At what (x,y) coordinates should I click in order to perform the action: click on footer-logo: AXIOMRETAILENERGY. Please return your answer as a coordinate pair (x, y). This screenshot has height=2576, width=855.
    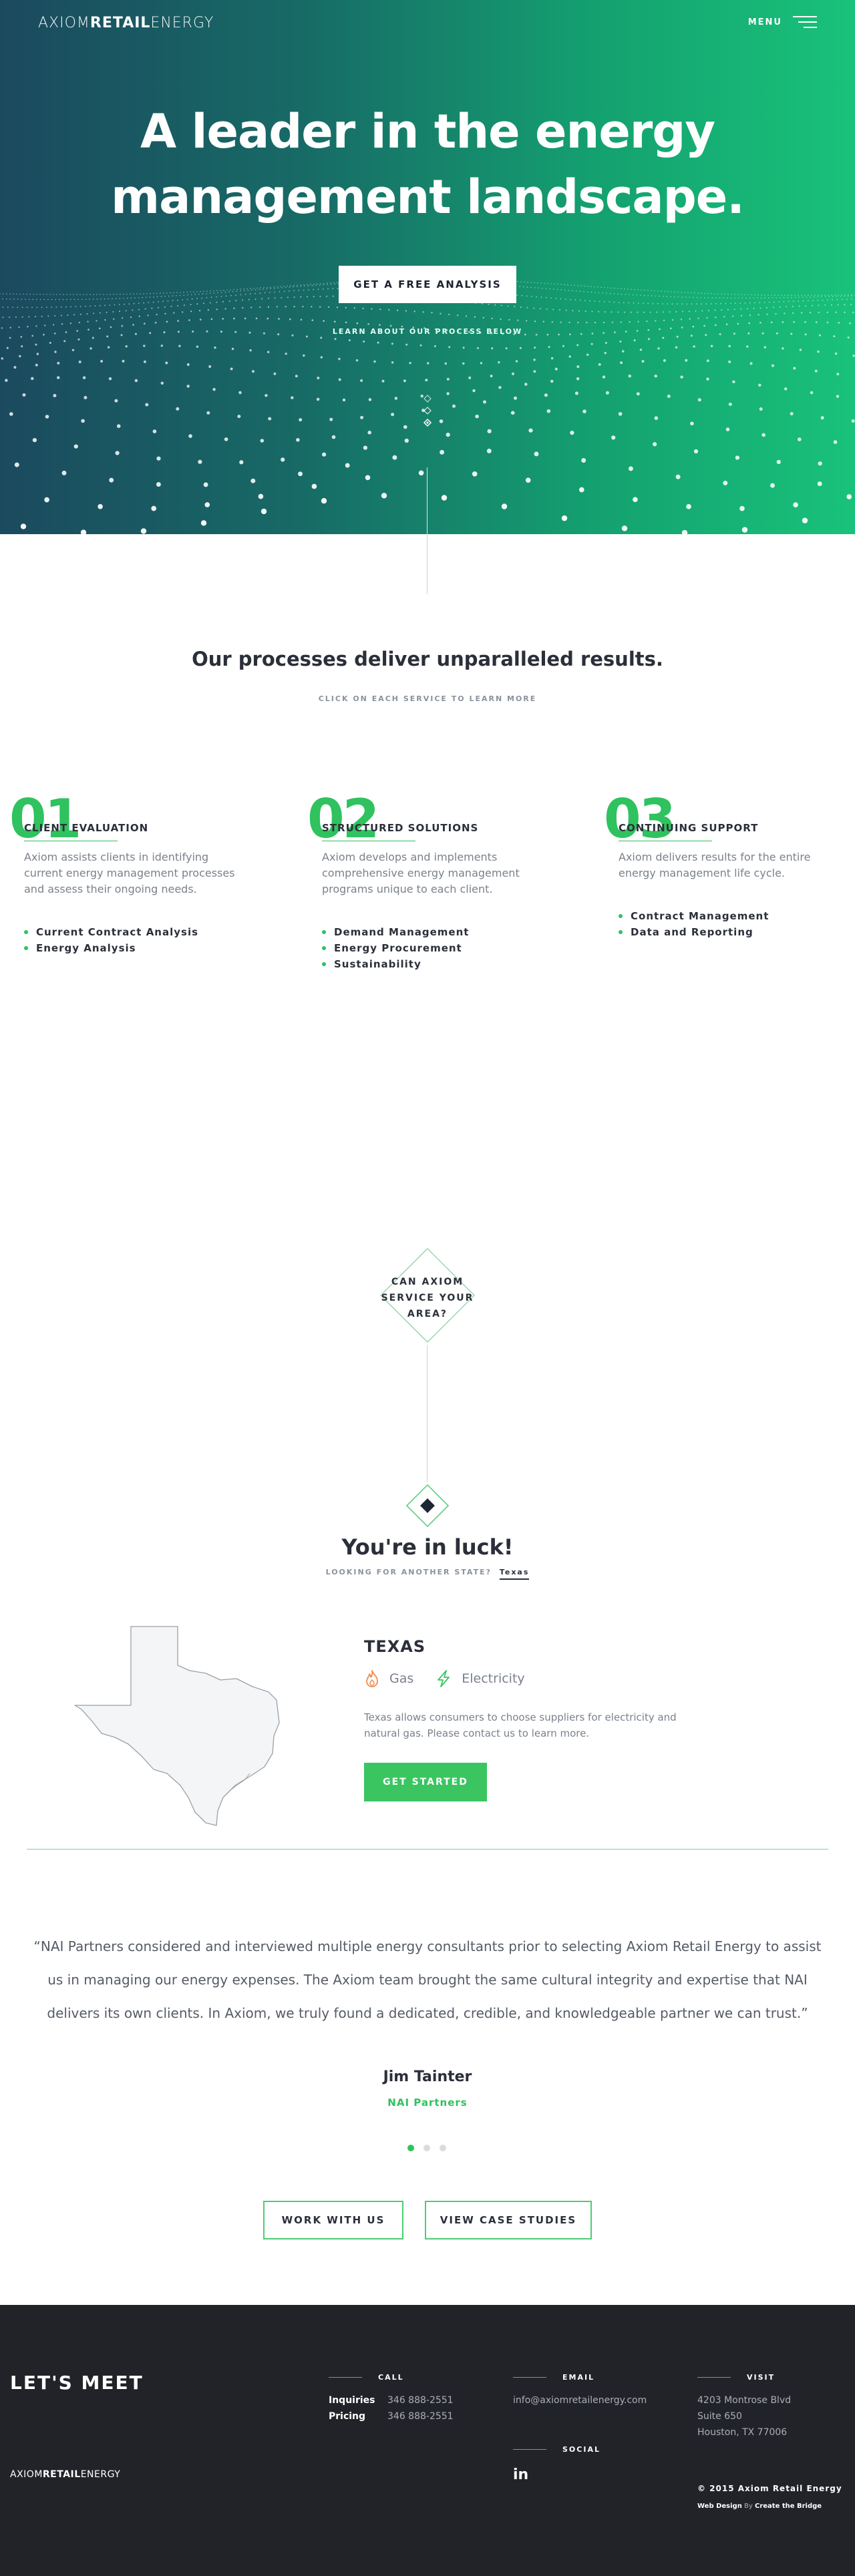
    Looking at the image, I should click on (65, 2474).